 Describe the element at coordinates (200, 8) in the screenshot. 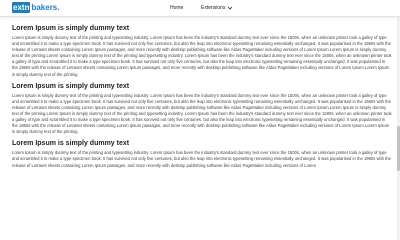

I see `top-navbar: extn bakers. Home Extensions` at that location.